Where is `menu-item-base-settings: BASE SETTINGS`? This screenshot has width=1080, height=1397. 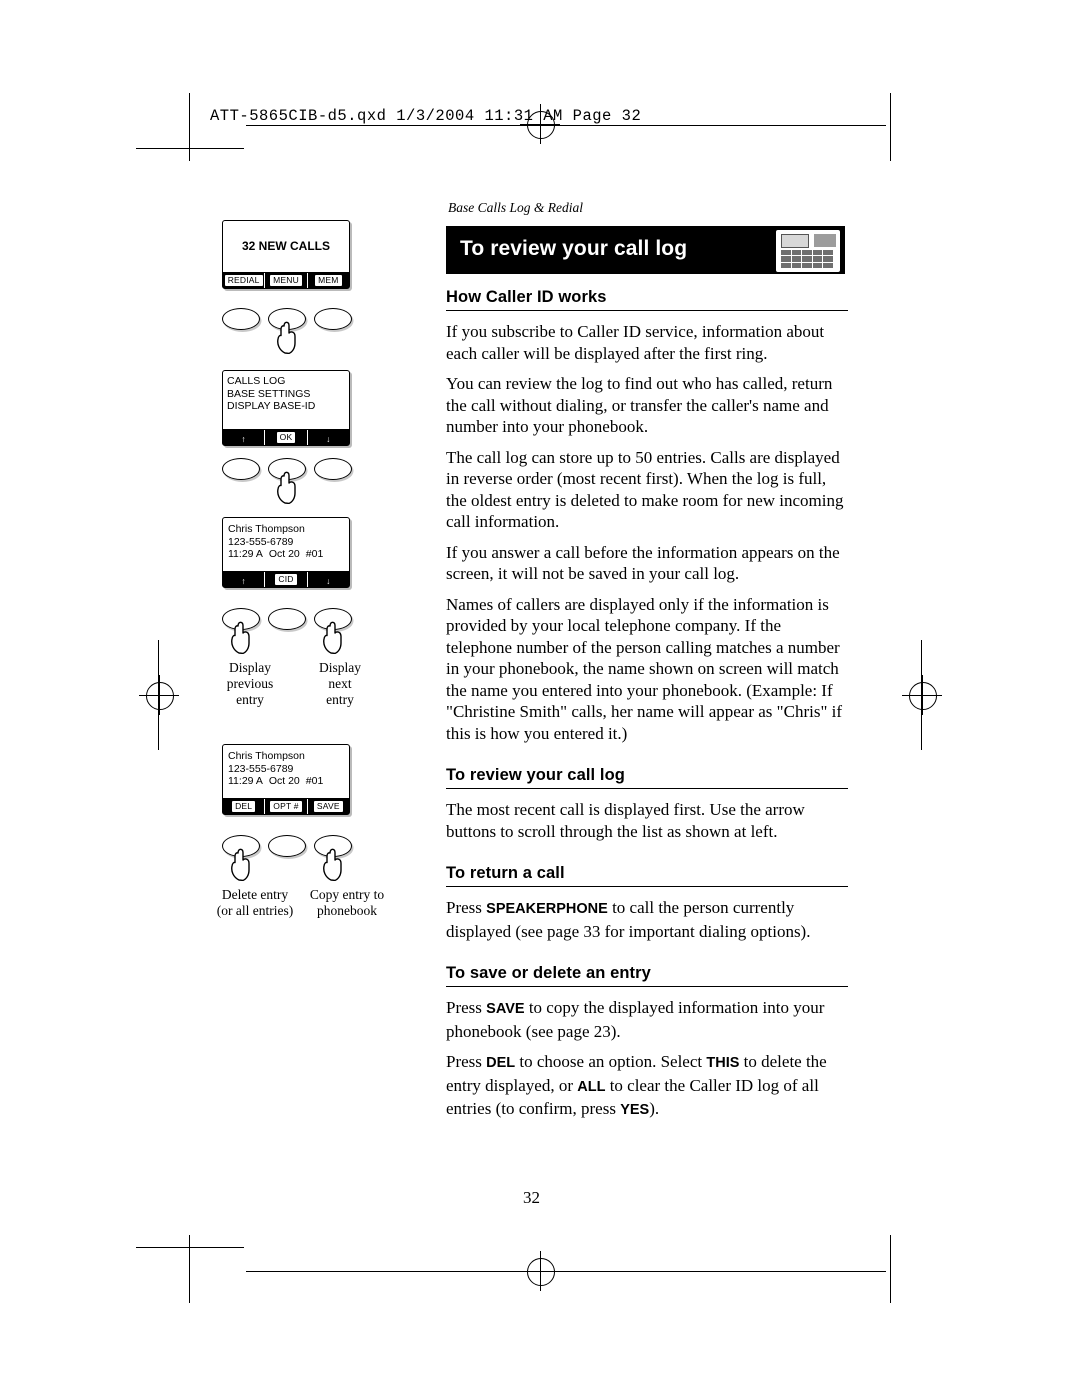 menu-item-base-settings: BASE SETTINGS is located at coordinates (269, 393).